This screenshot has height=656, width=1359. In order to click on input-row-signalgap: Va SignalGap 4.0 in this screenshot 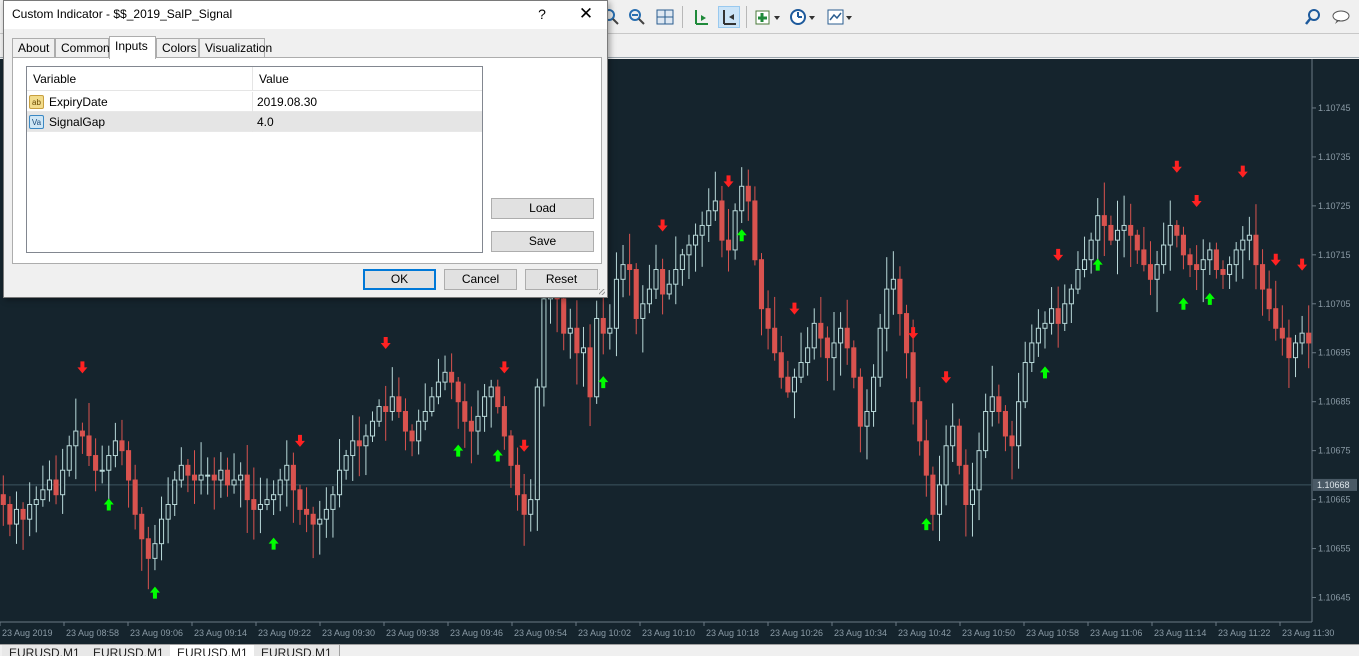, I will do `click(254, 122)`.